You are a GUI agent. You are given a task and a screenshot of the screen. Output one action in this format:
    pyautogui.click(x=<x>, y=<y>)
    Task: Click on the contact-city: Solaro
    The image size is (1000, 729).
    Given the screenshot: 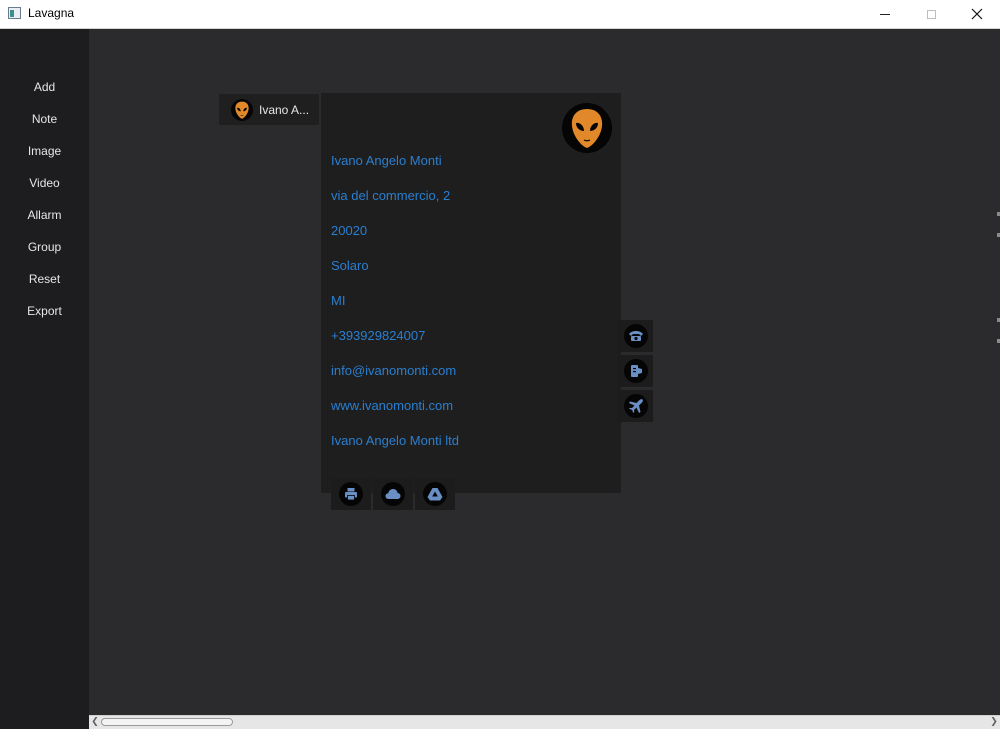 What is the action you would take?
    pyautogui.click(x=350, y=265)
    